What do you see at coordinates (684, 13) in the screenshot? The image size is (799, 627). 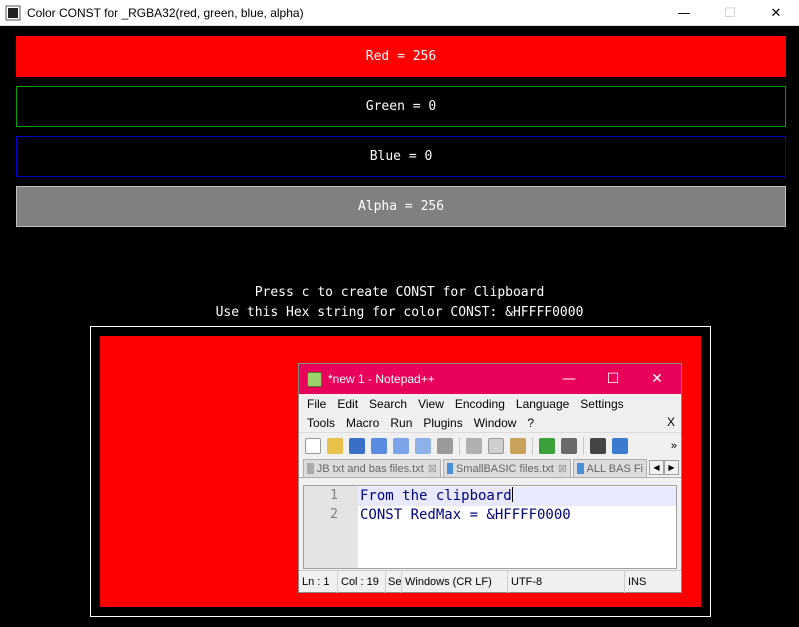 I see `minimize-button: —` at bounding box center [684, 13].